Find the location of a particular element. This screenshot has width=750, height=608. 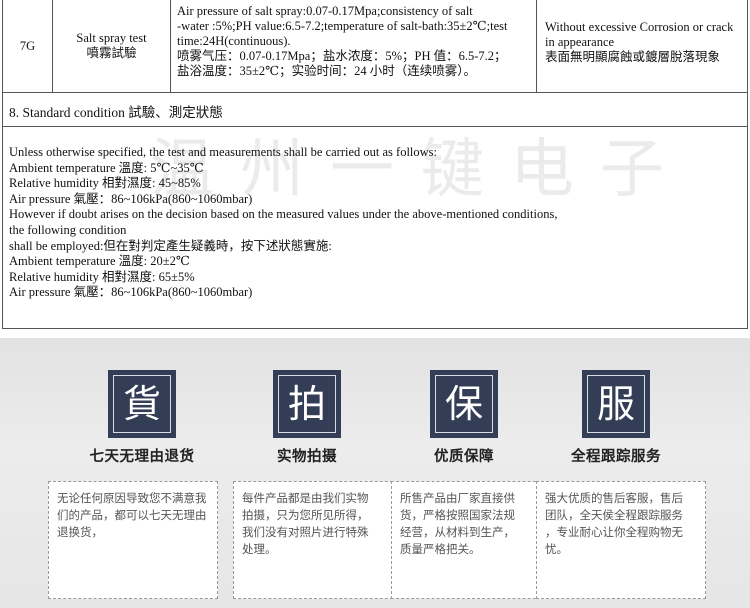

requirement-line: in appearance is located at coordinates (580, 42).